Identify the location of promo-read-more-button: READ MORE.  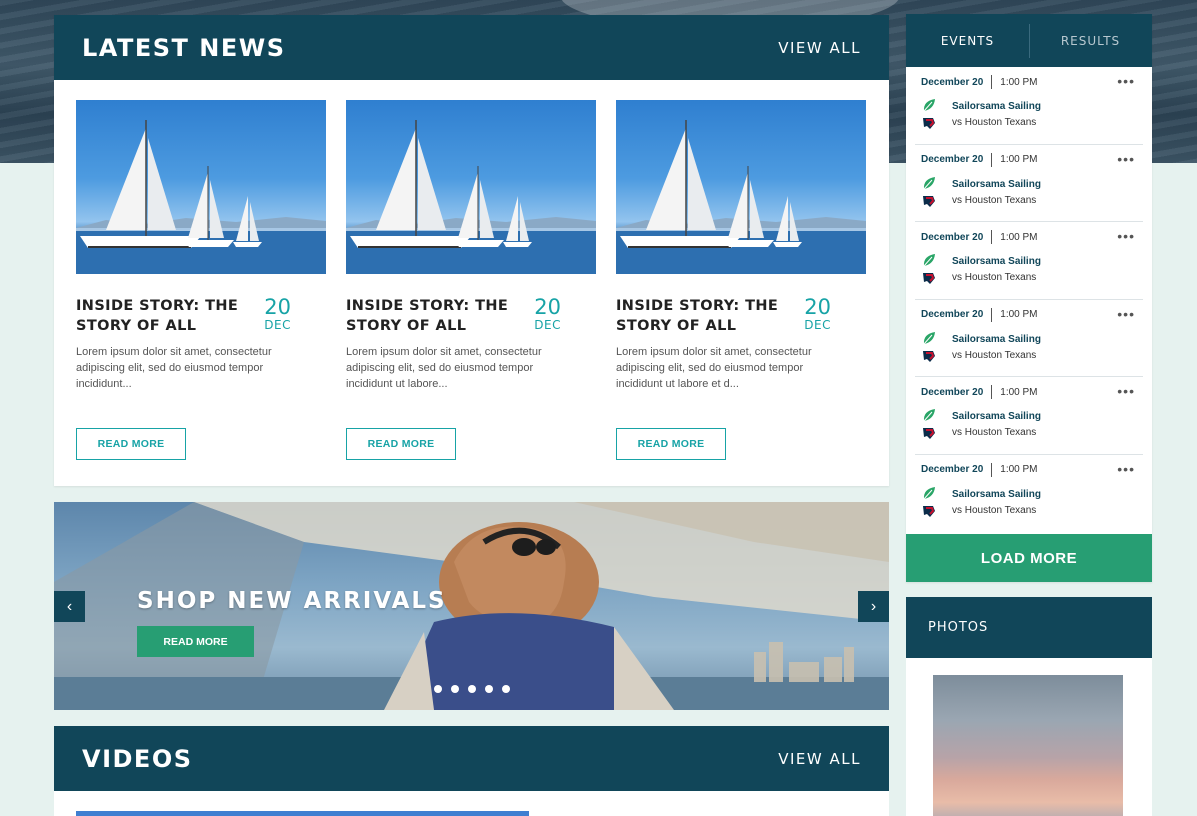
(195, 641).